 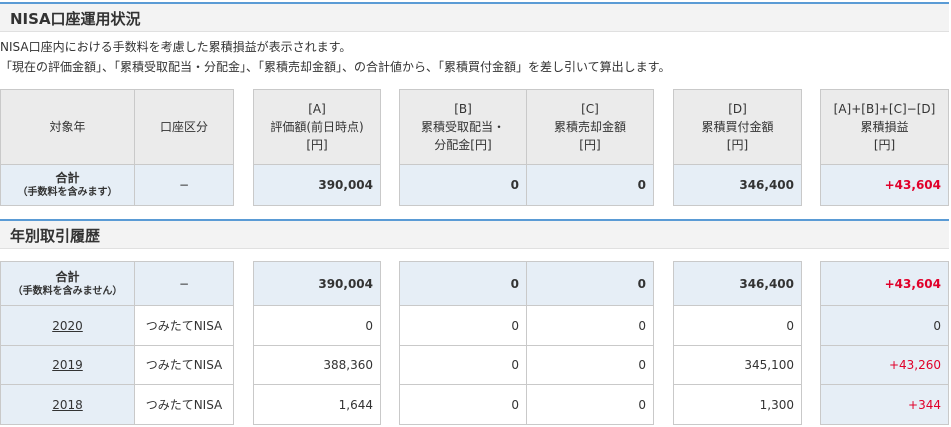 What do you see at coordinates (737, 365) in the screenshot?
I see `history-row-2019-d: 345,100` at bounding box center [737, 365].